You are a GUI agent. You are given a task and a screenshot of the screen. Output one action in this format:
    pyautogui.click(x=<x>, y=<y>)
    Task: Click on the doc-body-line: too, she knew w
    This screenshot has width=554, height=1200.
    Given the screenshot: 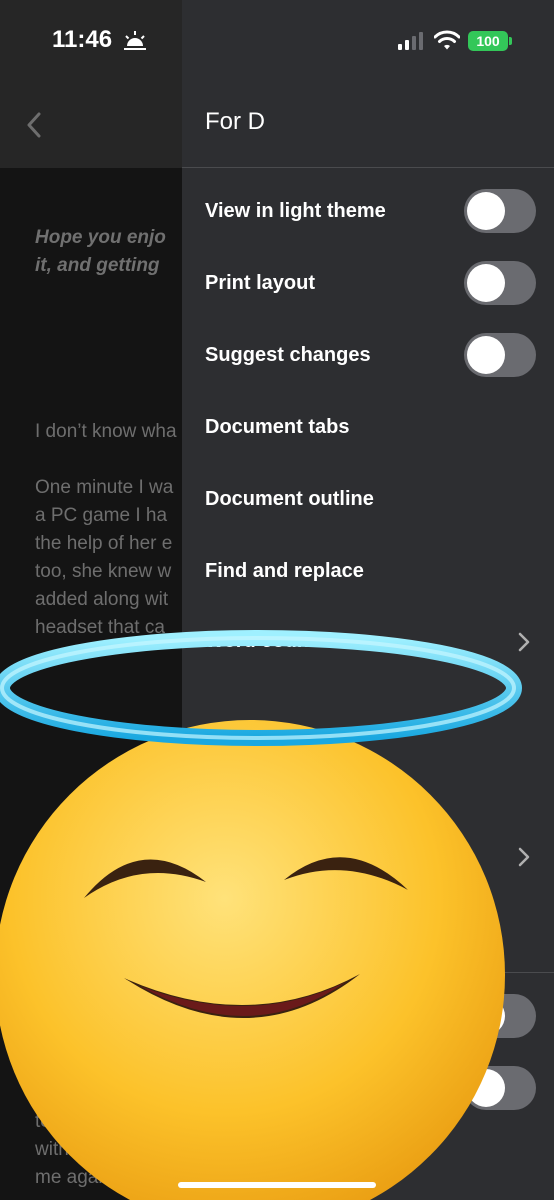 What is the action you would take?
    pyautogui.click(x=103, y=571)
    